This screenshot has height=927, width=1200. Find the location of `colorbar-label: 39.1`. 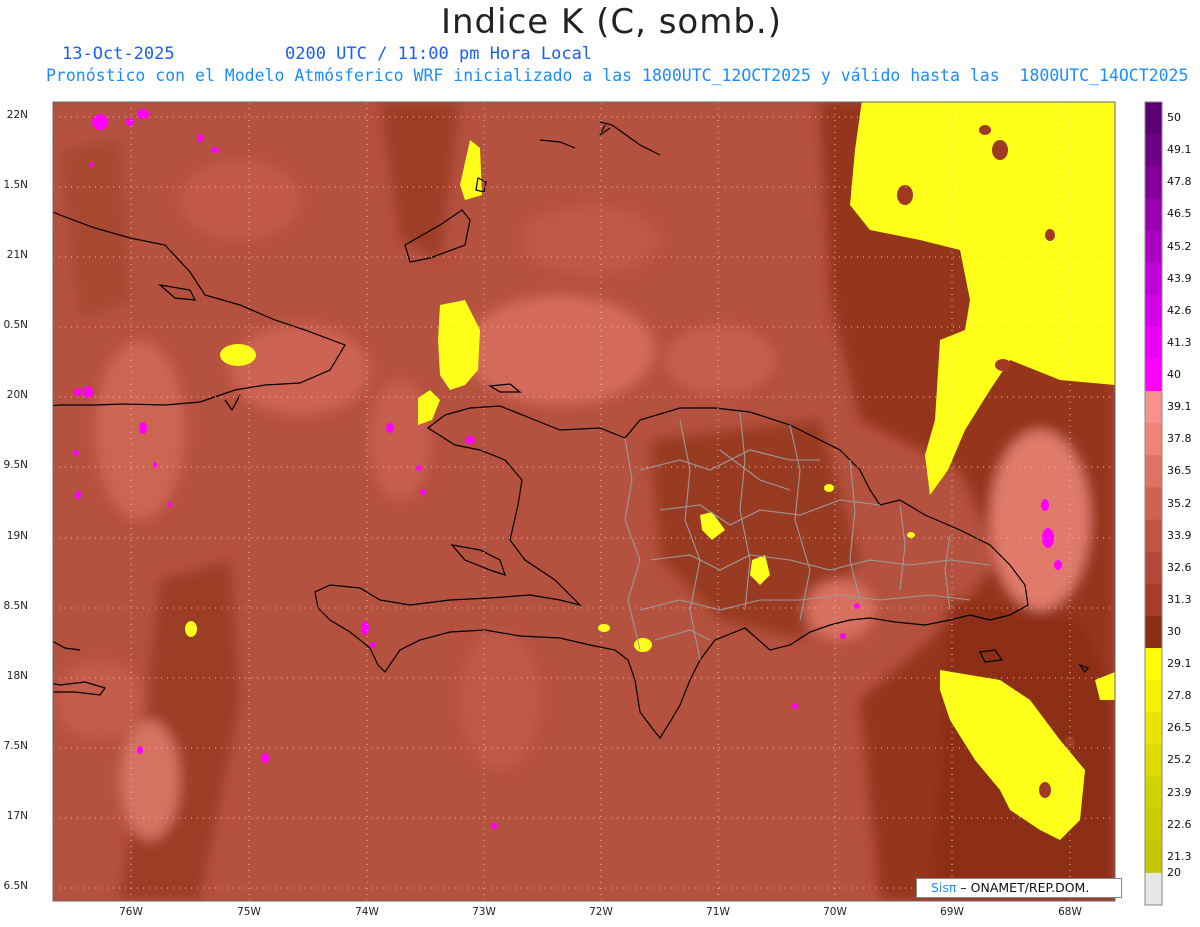

colorbar-label: 39.1 is located at coordinates (1179, 407).